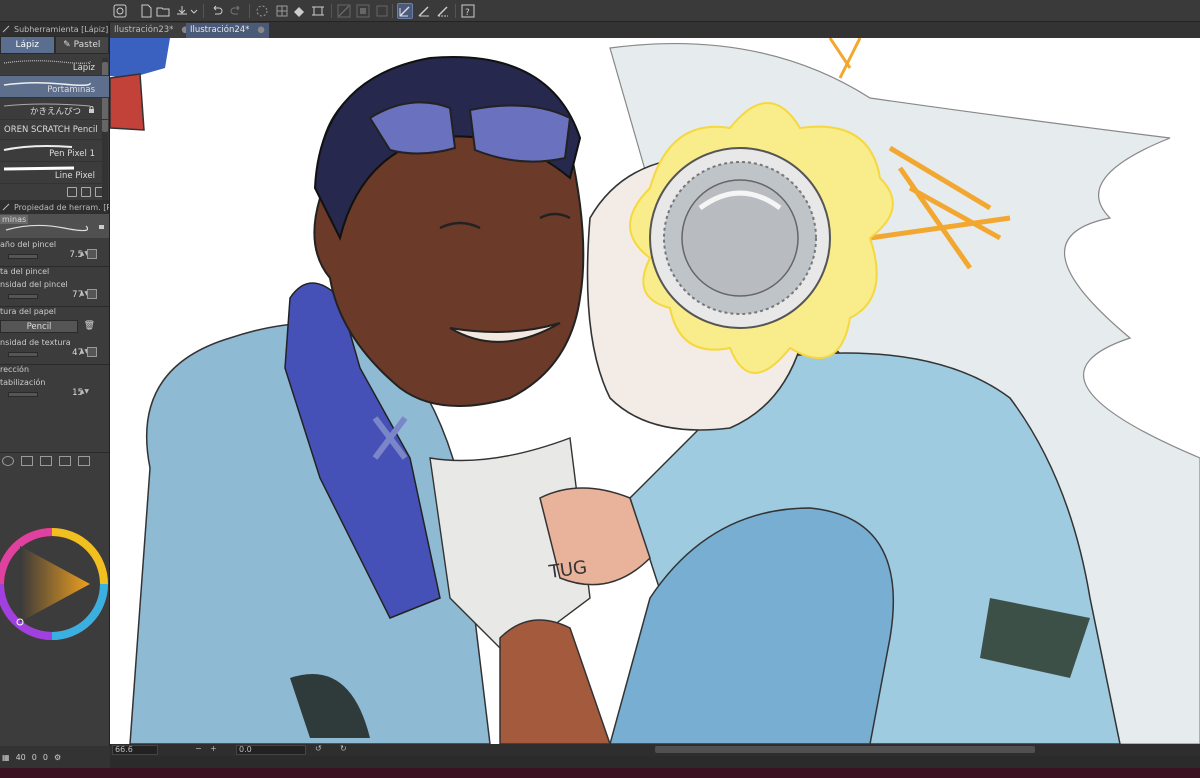 This screenshot has width=1200, height=778. What do you see at coordinates (363, 11) in the screenshot?
I see `mask-icon` at bounding box center [363, 11].